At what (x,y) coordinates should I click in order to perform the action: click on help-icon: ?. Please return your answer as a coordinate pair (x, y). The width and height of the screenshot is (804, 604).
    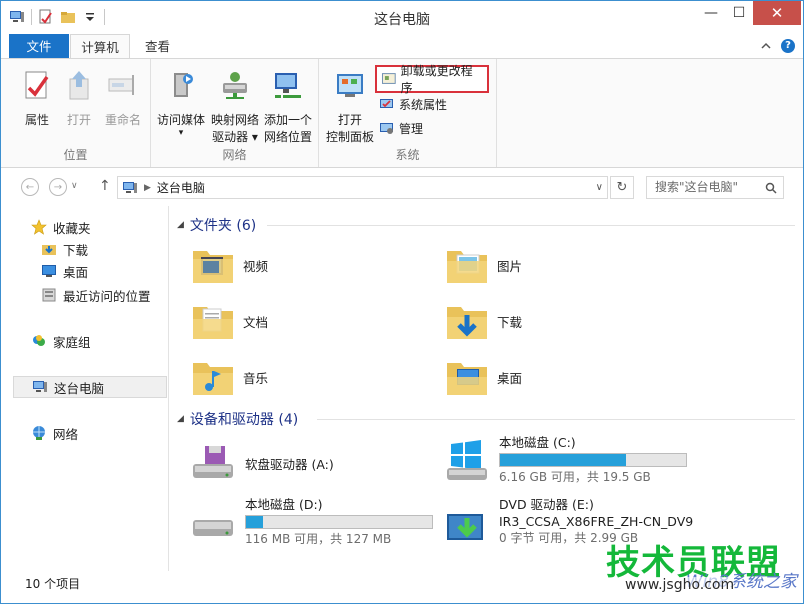
    Looking at the image, I should click on (788, 46).